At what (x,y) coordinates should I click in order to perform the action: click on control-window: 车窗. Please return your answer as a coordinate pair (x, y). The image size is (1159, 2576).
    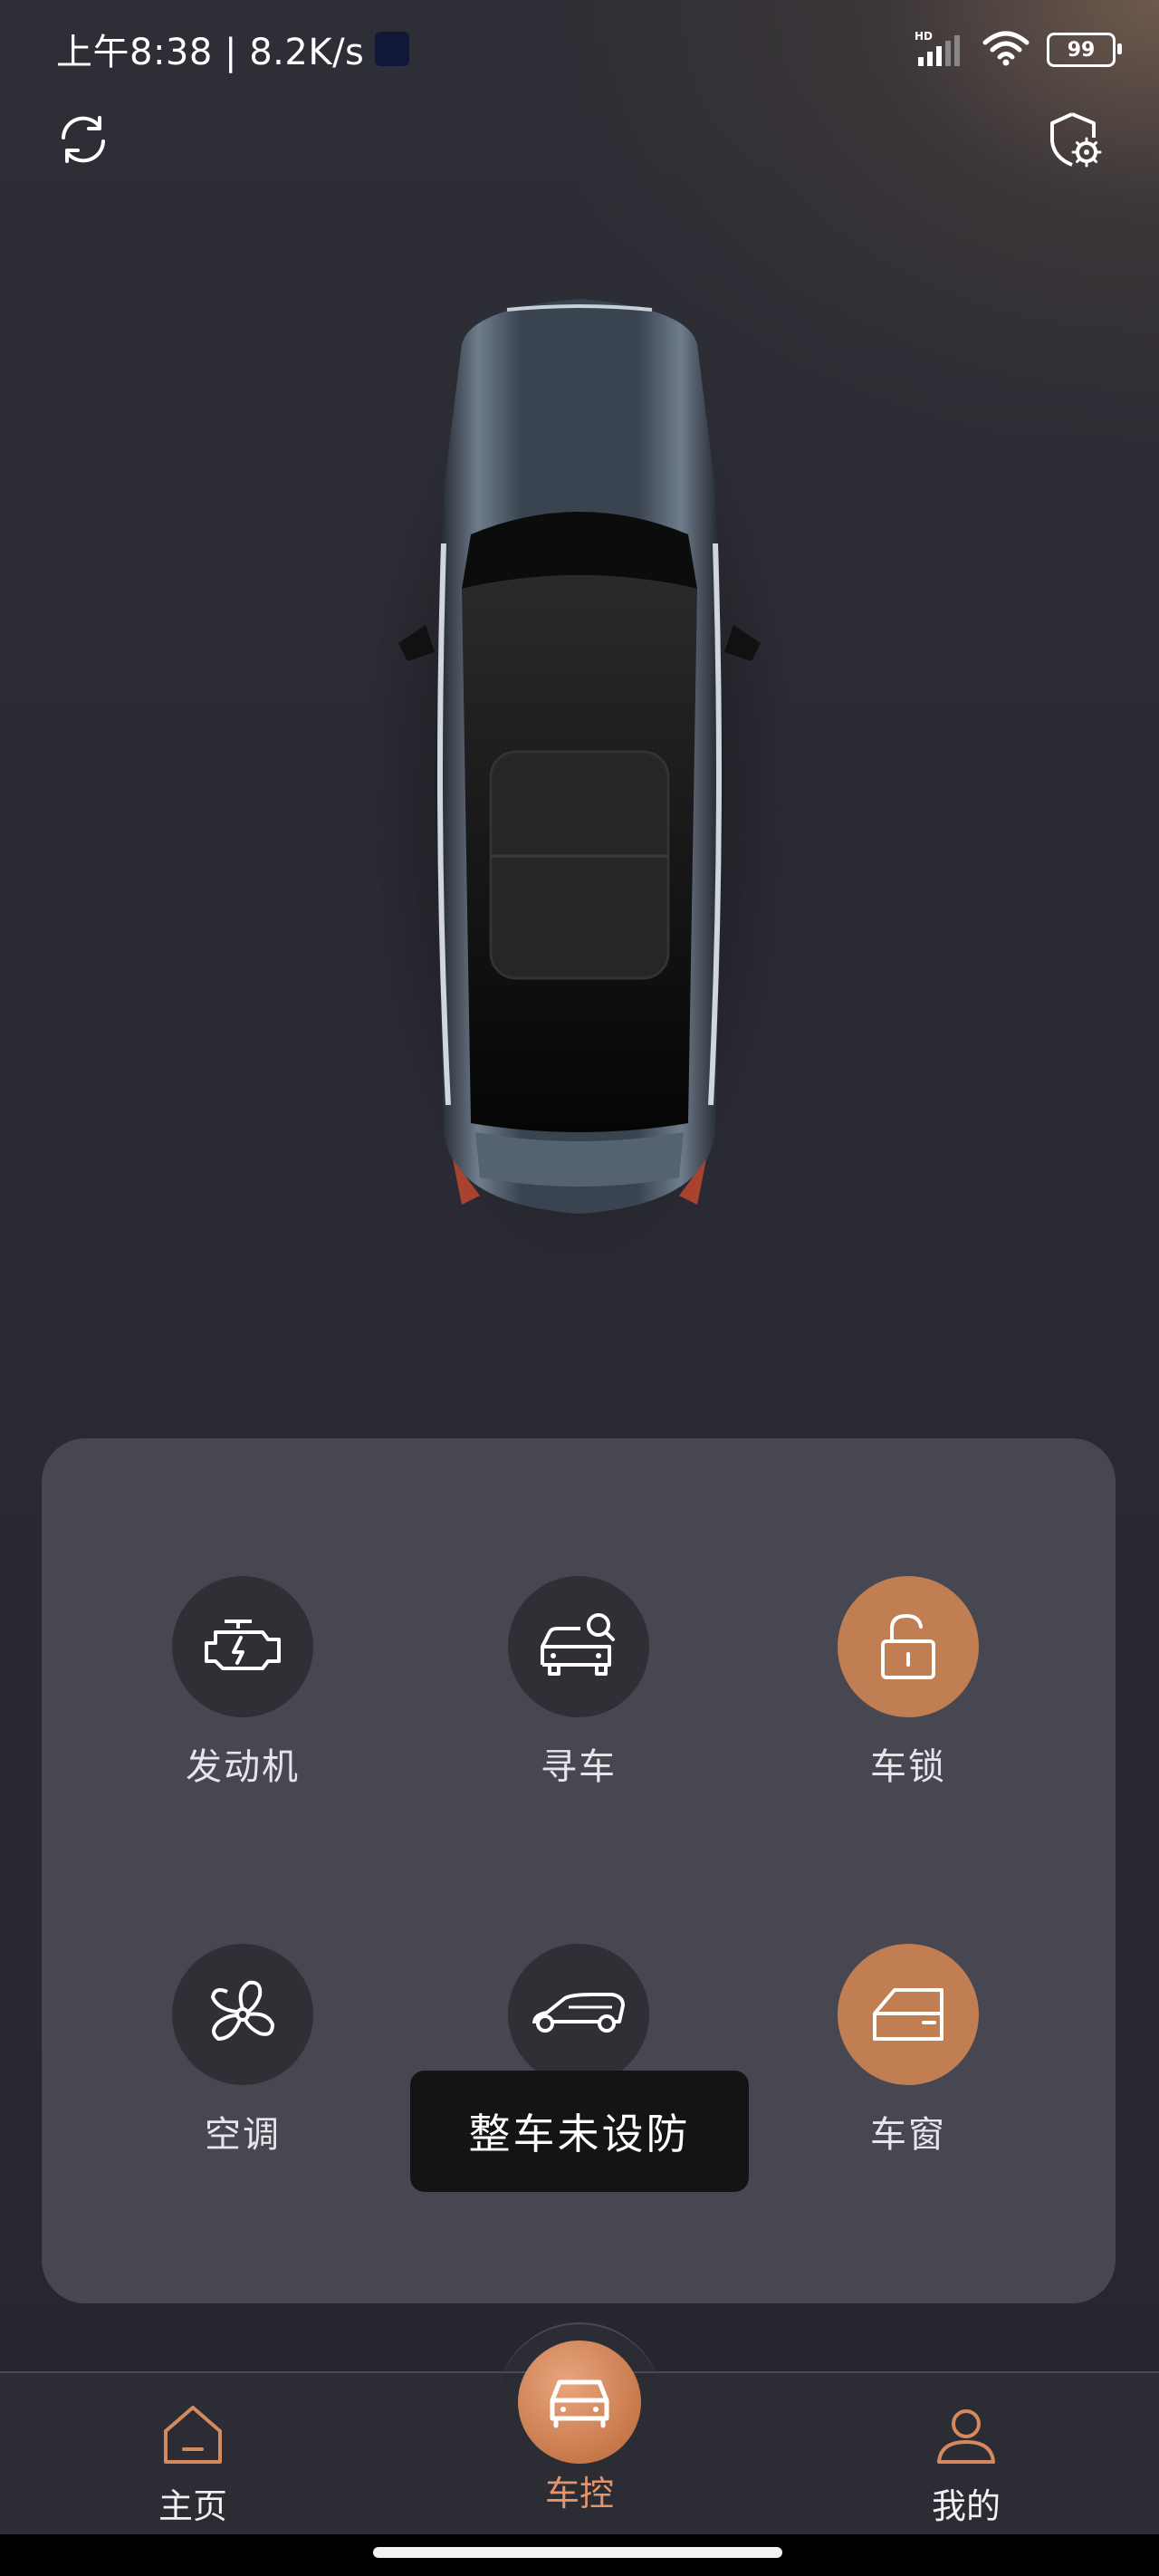
    Looking at the image, I should click on (908, 2051).